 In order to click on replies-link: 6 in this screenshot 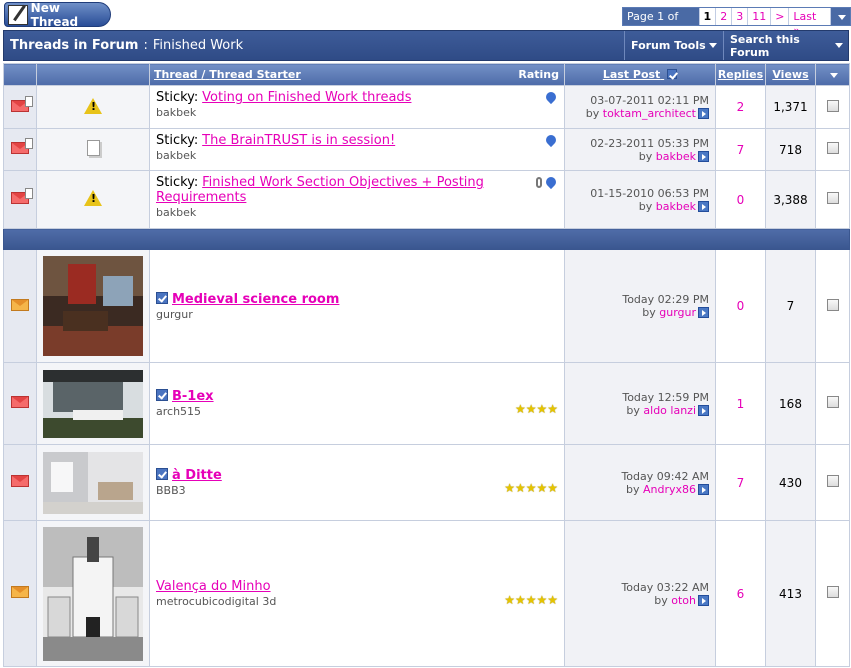, I will do `click(741, 594)`.